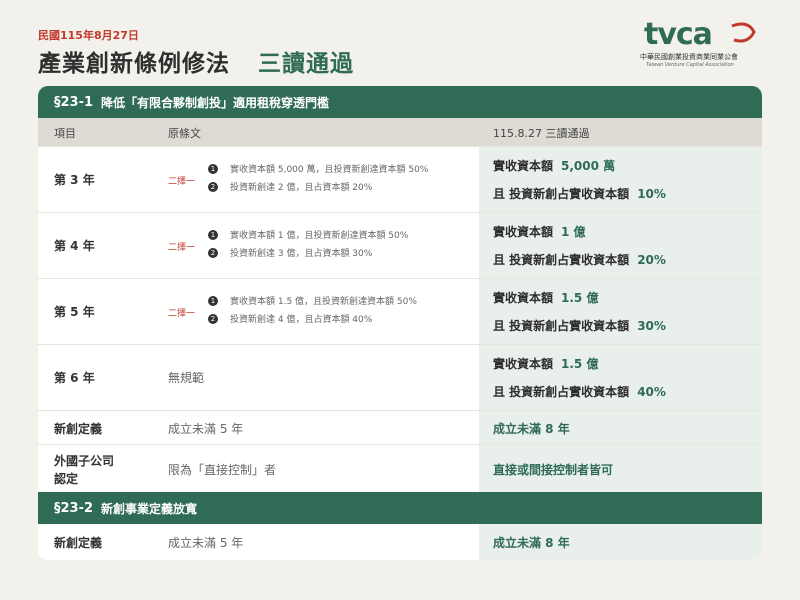  I want to click on row-item: 第 3 年, so click(74, 180).